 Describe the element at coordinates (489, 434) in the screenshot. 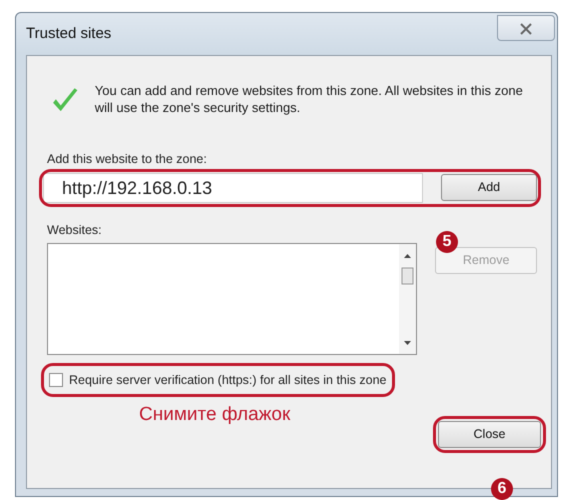

I see `close-button: Close` at that location.